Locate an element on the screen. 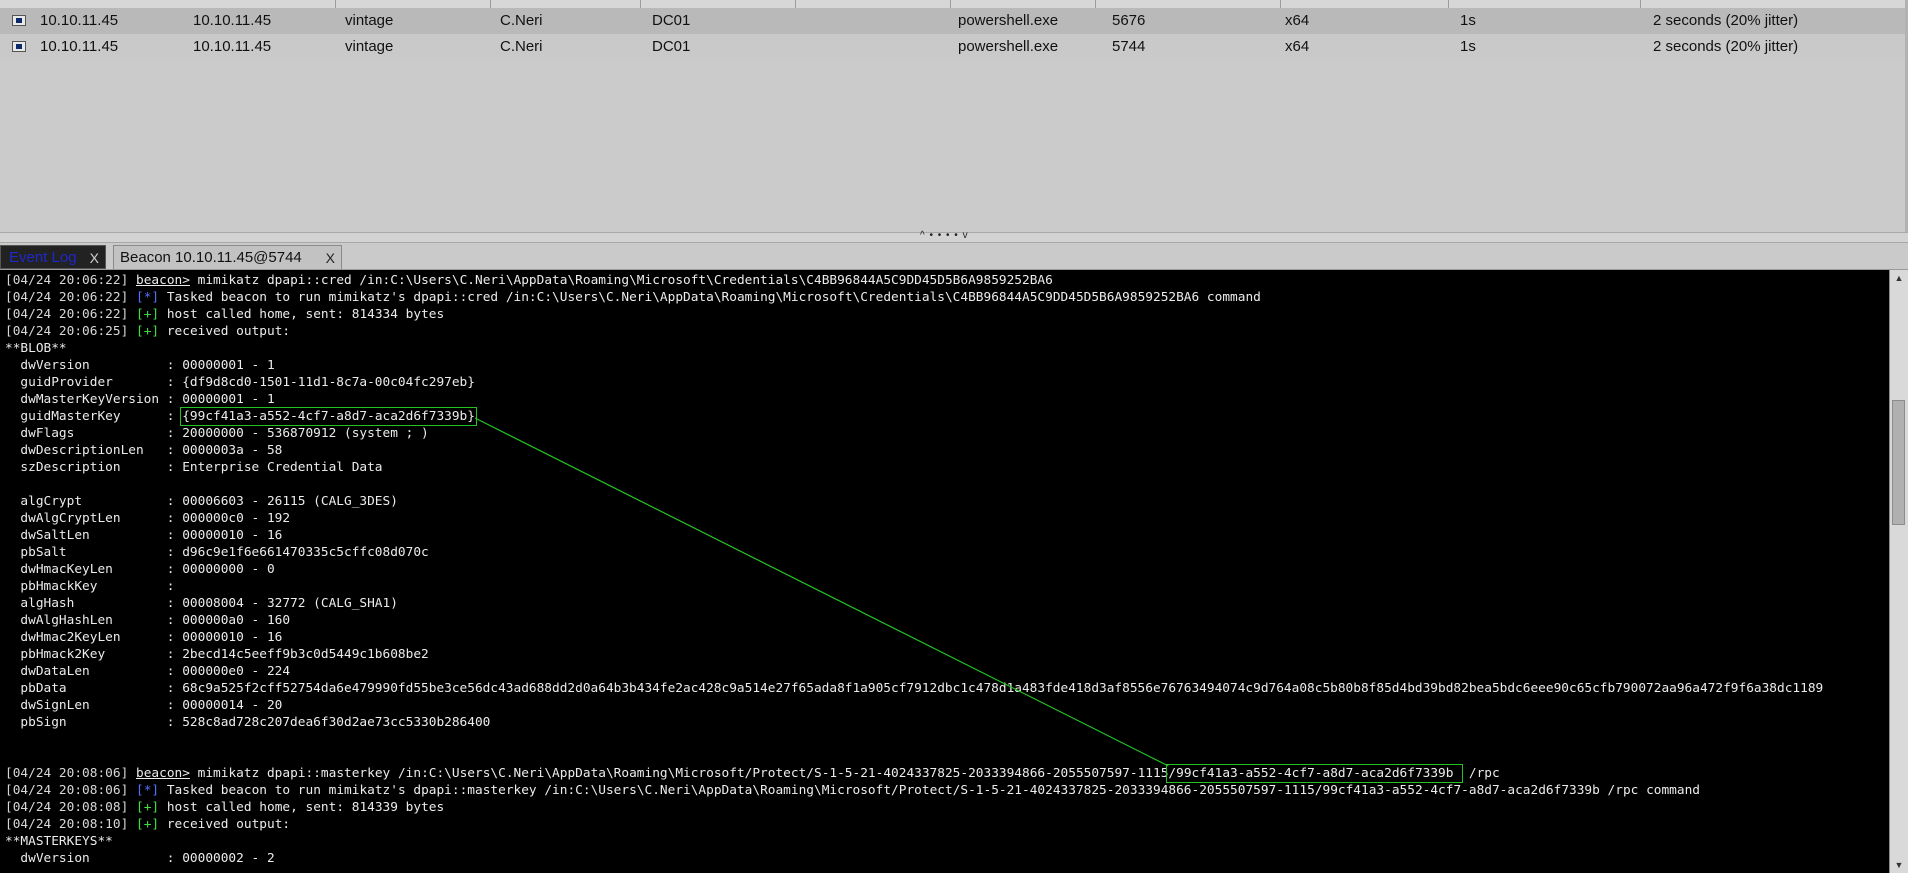 The height and width of the screenshot is (873, 1908). pane-splitter: ^ • • • • v is located at coordinates (954, 236).